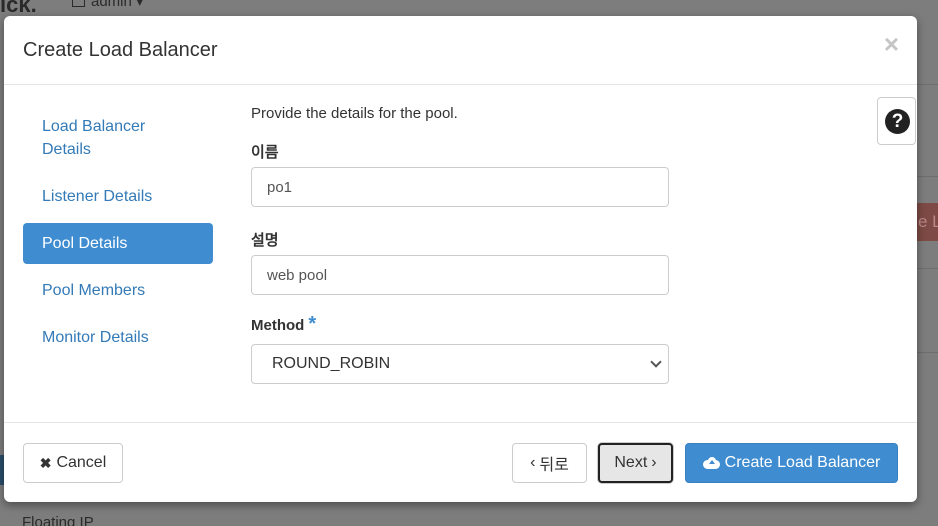  Describe the element at coordinates (118, 138) in the screenshot. I see `nav-item-load-balancer-details: Load Balancer Details` at that location.